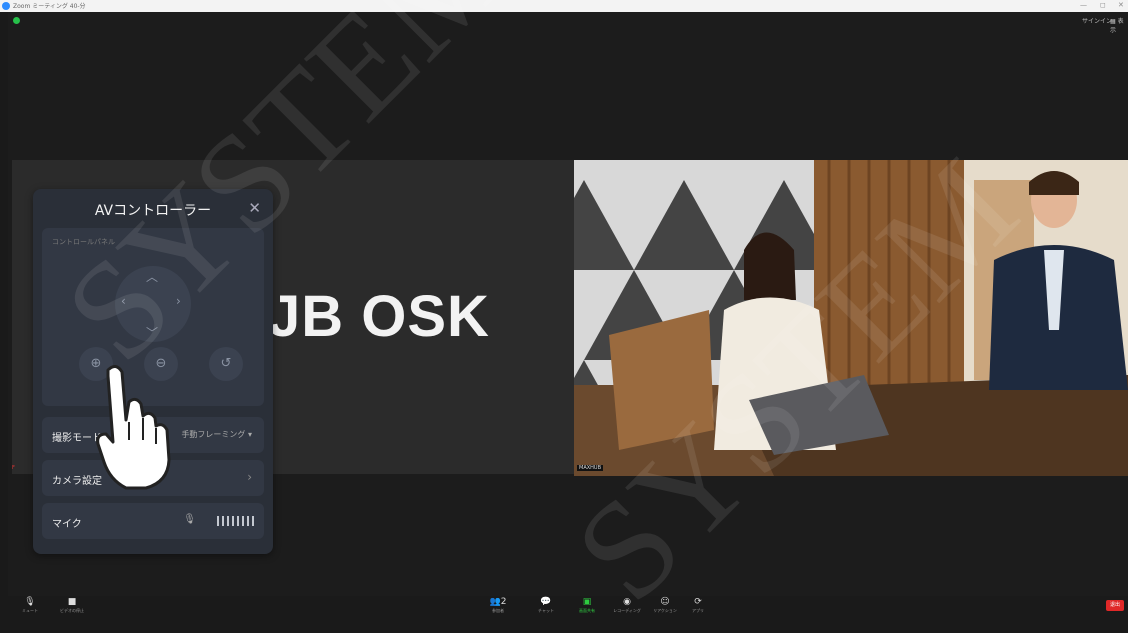  What do you see at coordinates (1121, 5) in the screenshot?
I see `close-window-button: ✕` at bounding box center [1121, 5].